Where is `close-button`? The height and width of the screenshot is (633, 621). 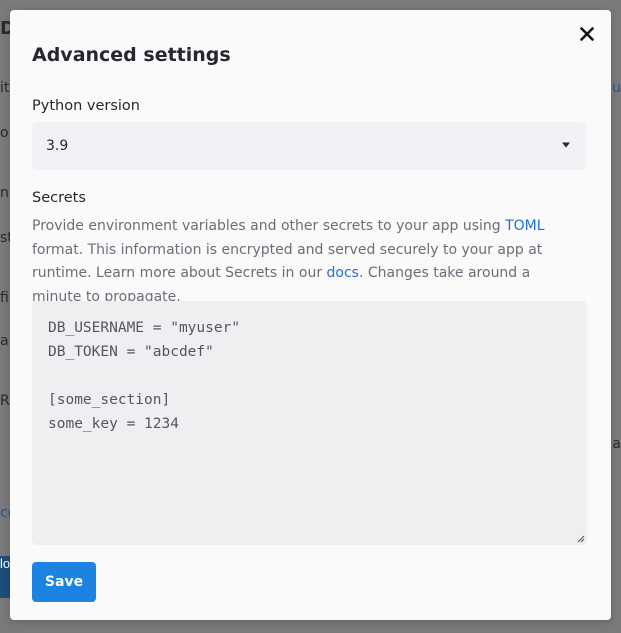 close-button is located at coordinates (587, 34).